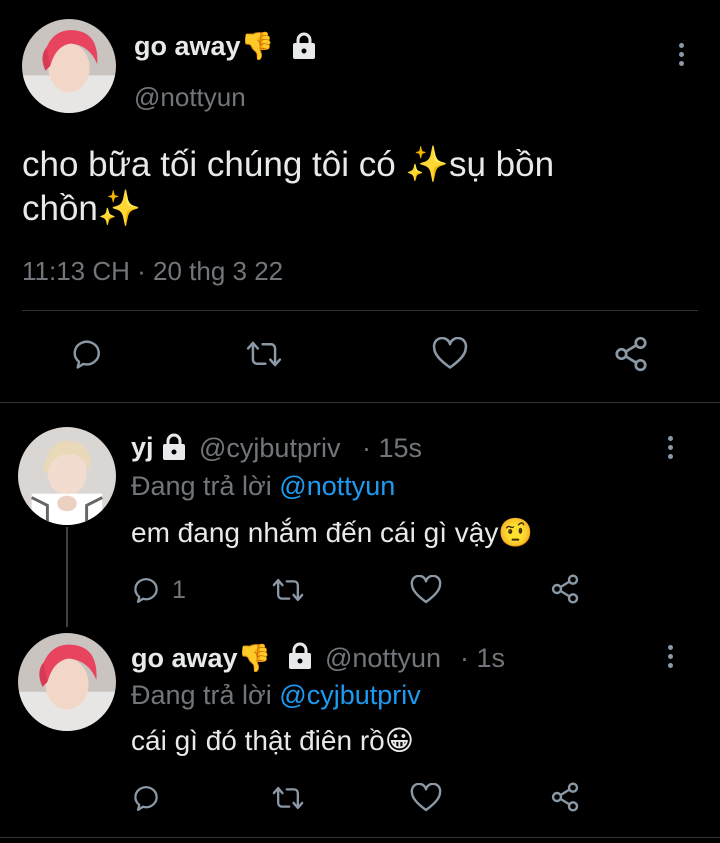 The height and width of the screenshot is (843, 720). What do you see at coordinates (272, 740) in the screenshot?
I see `reply-2-text: cái gì đó thật điên rồ😀` at bounding box center [272, 740].